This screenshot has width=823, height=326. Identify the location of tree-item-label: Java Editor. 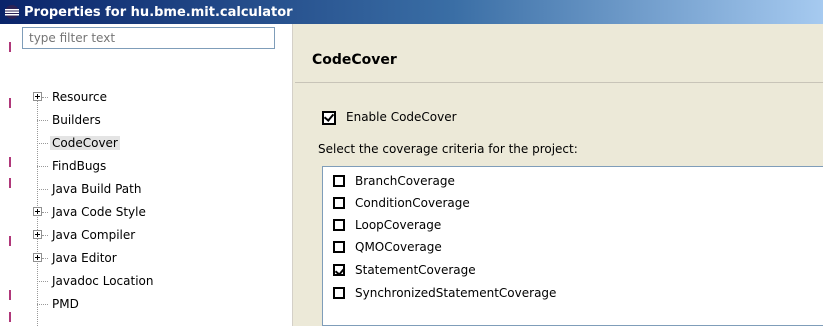
(84, 258).